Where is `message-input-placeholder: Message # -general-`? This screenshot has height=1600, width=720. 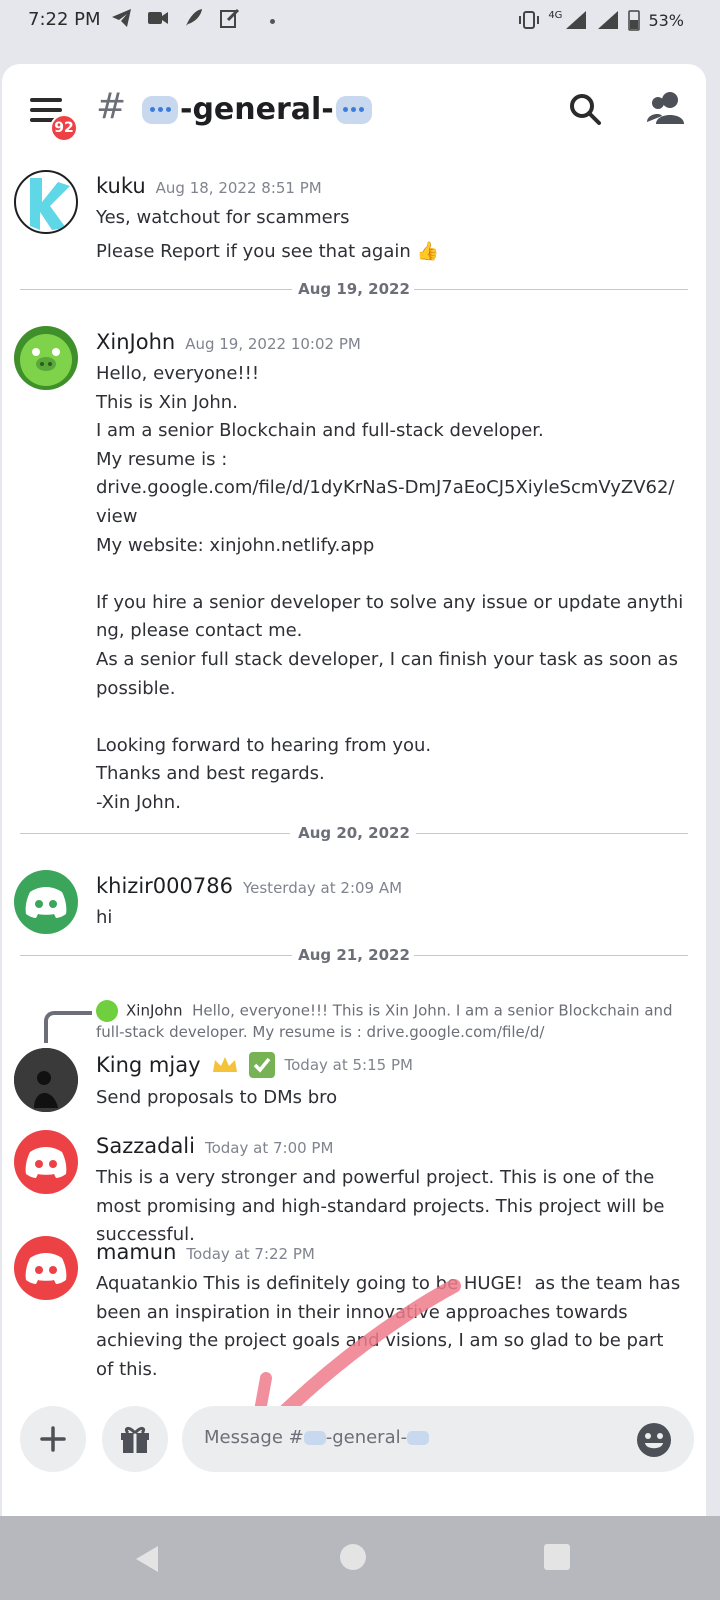
message-input-placeholder: Message # -general- is located at coordinates (317, 1437).